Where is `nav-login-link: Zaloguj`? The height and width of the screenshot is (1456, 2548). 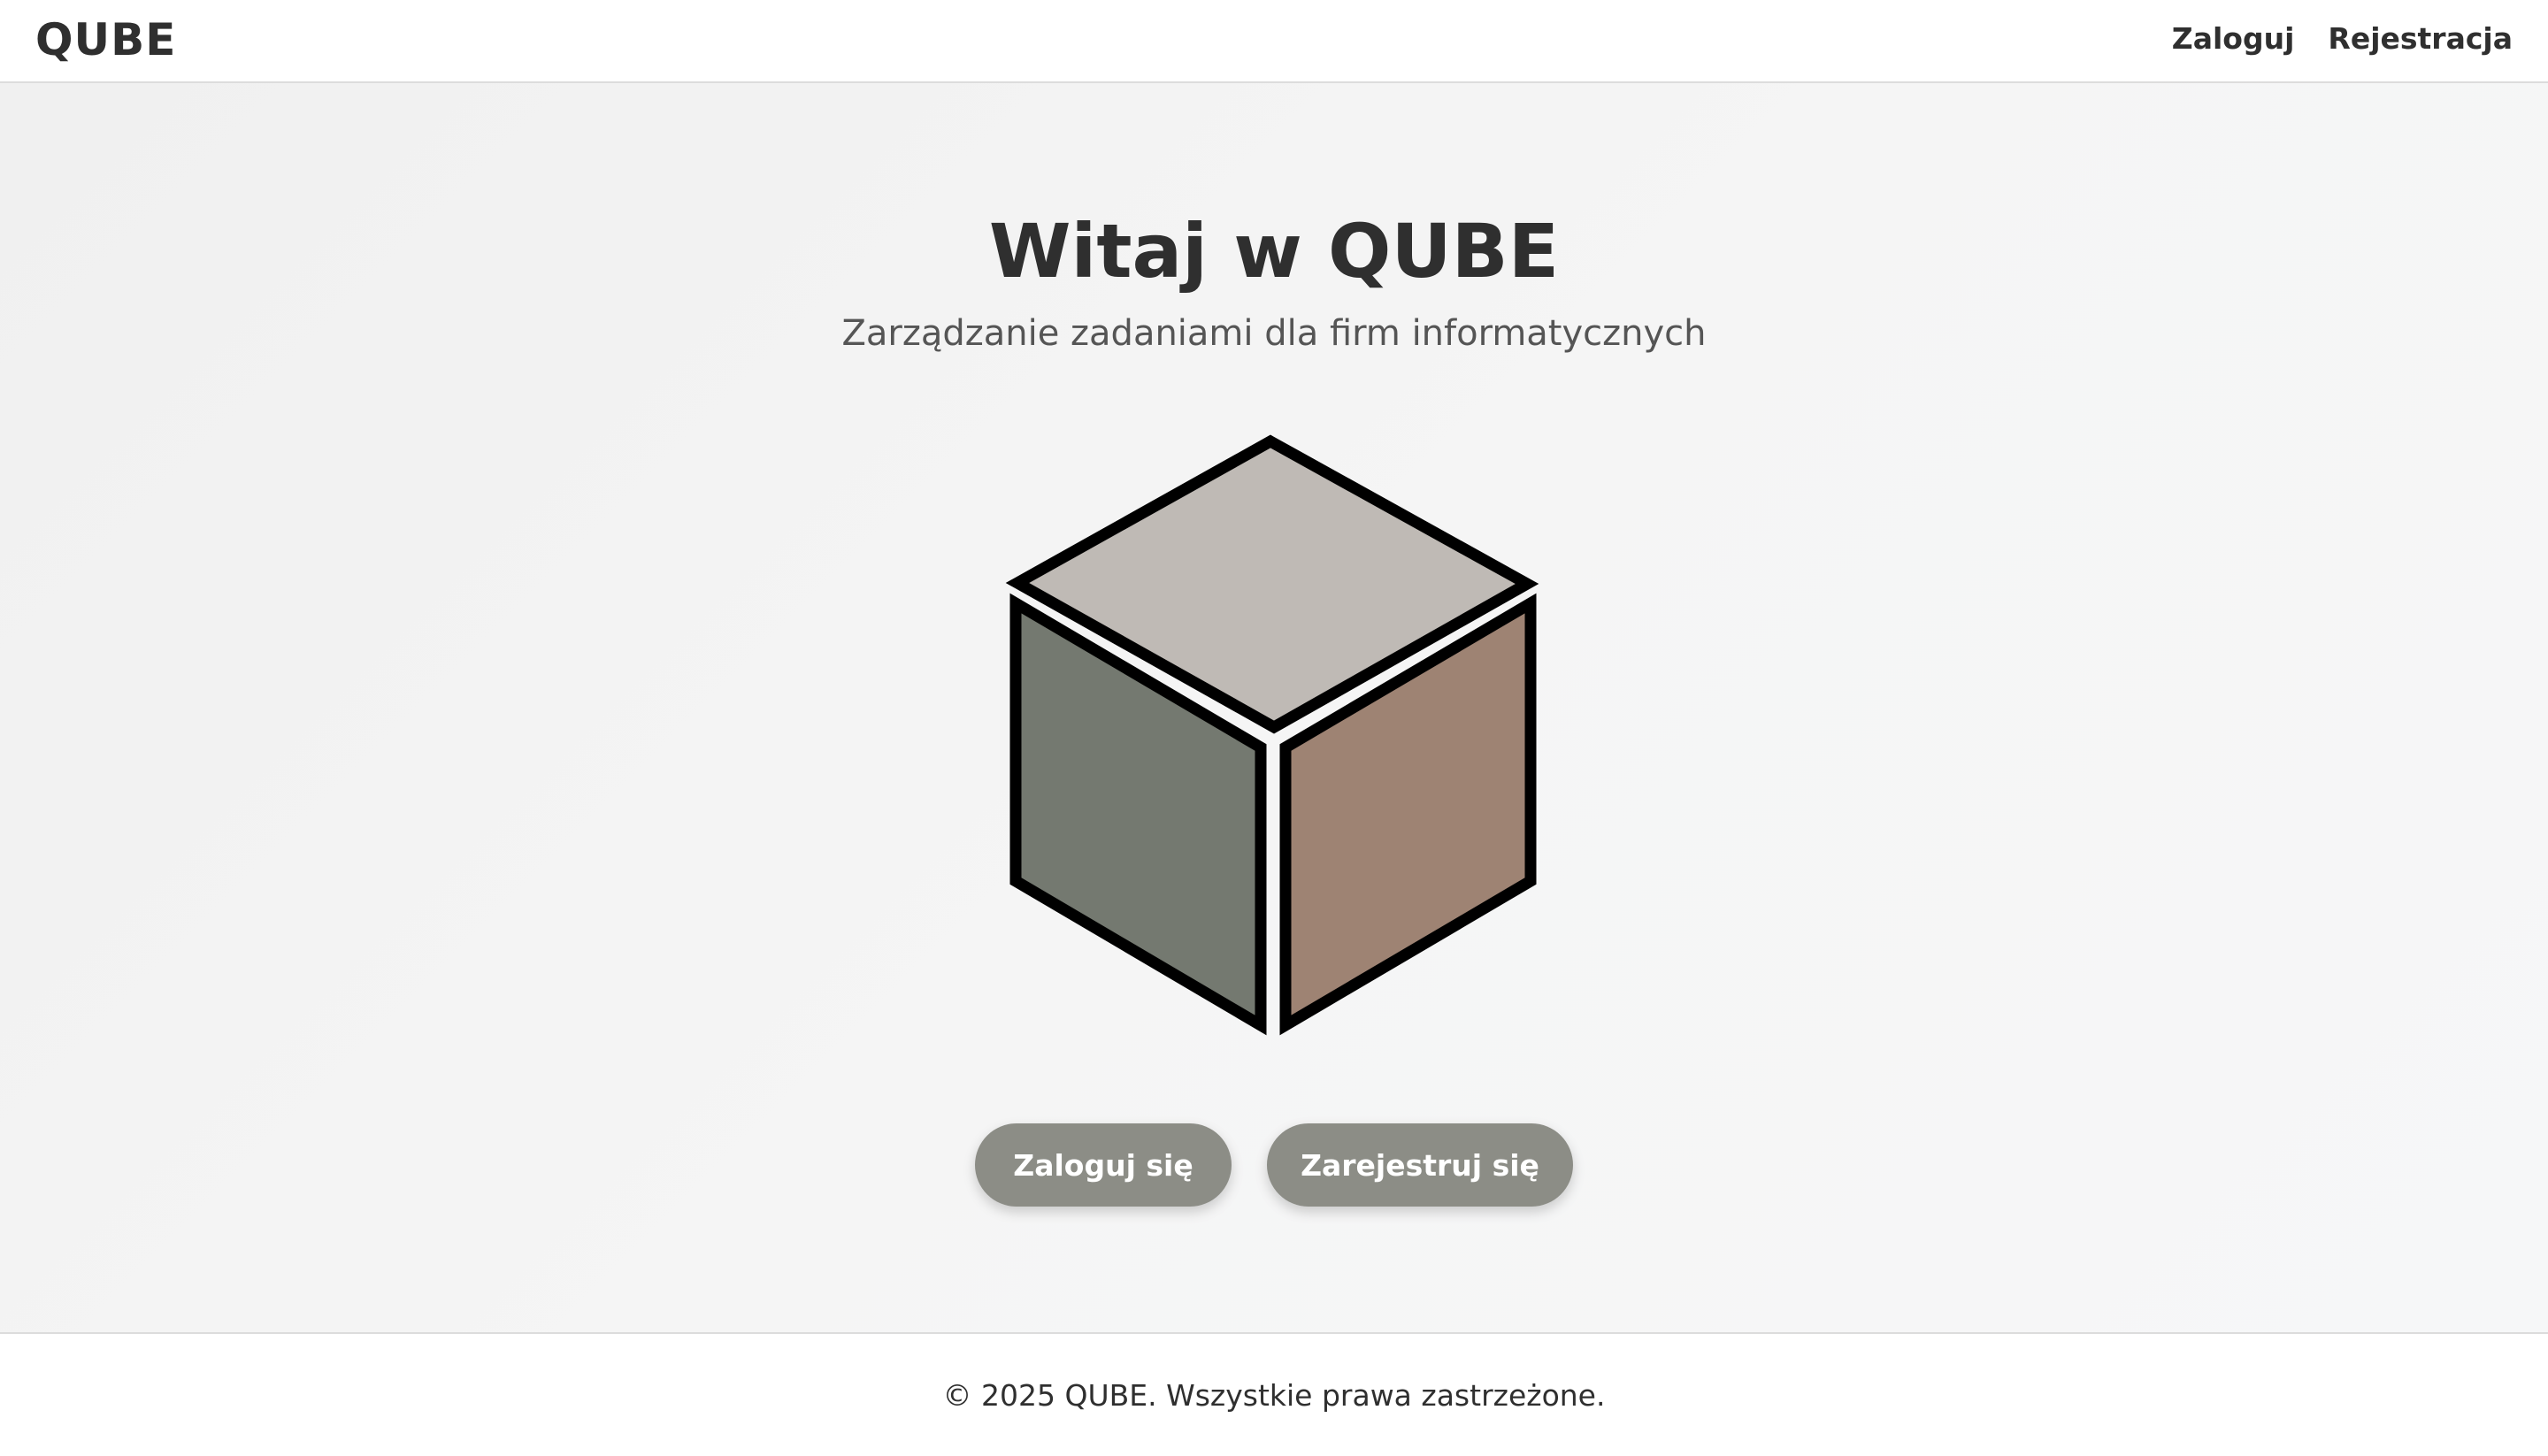 nav-login-link: Zaloguj is located at coordinates (2233, 38).